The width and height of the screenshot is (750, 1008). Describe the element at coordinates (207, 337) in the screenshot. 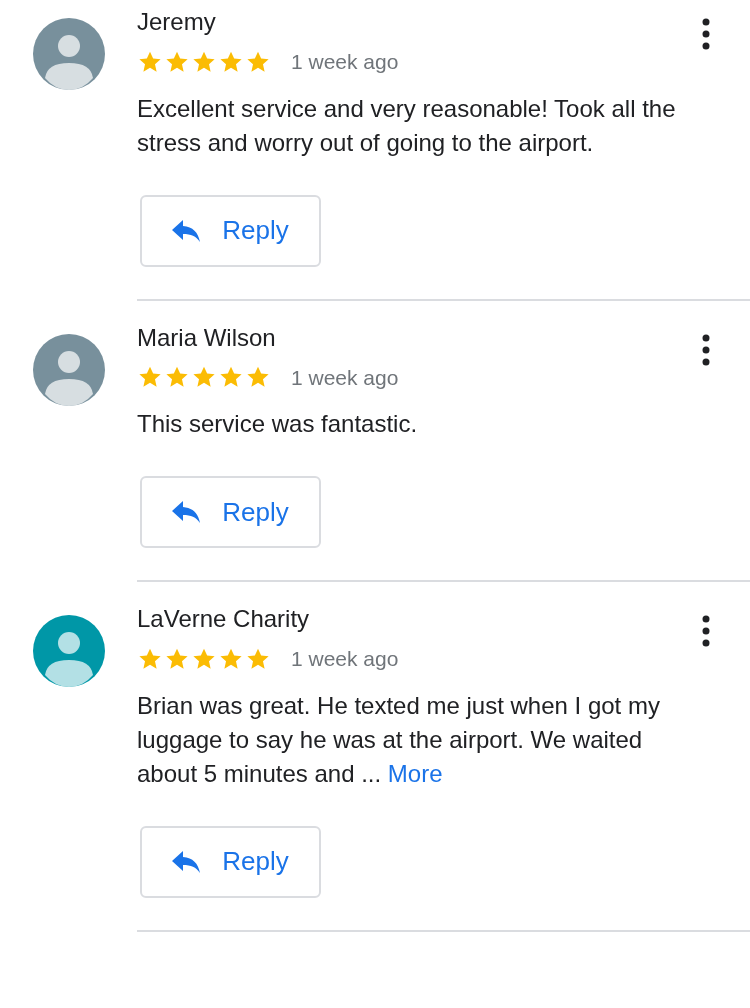

I see `reviewer-name: Maria Wilson` at that location.